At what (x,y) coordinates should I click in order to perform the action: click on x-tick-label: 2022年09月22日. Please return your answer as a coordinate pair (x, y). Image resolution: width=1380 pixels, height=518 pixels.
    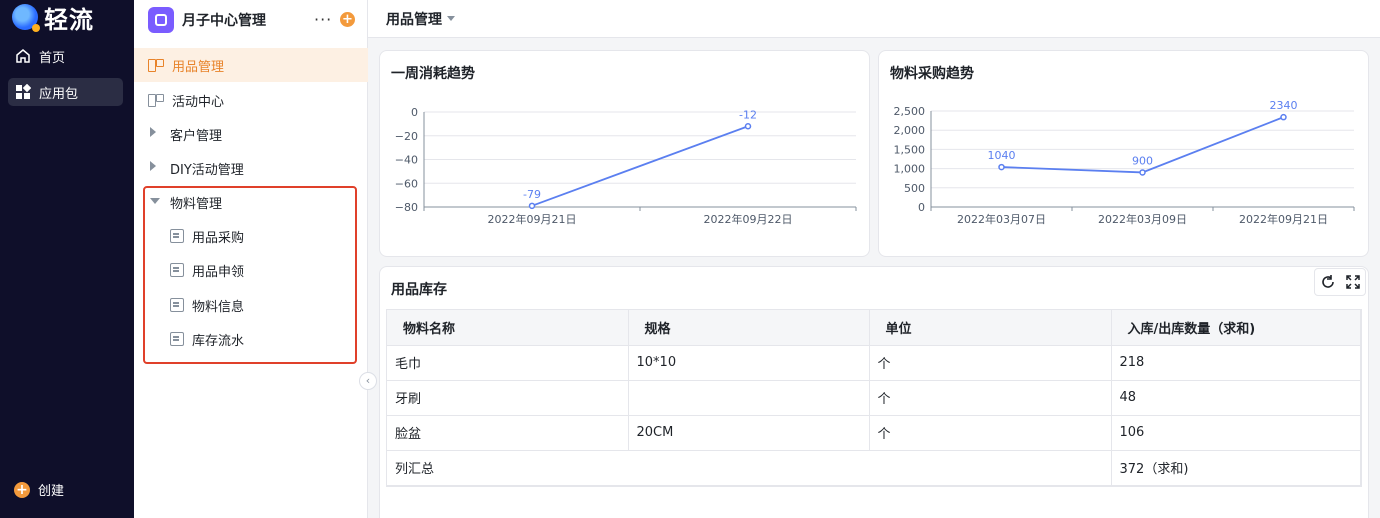
    Looking at the image, I should click on (748, 219).